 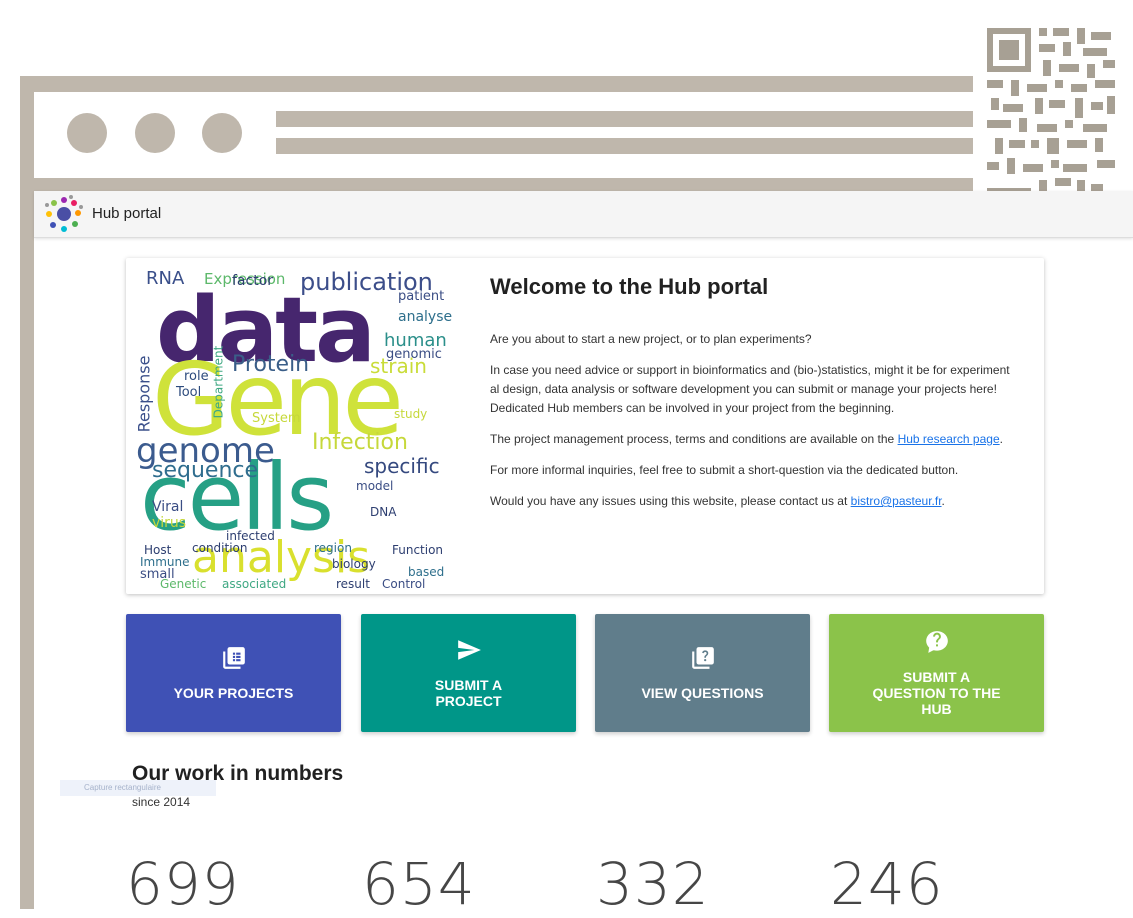 I want to click on word-cloud-word: Tool, so click(x=189, y=392).